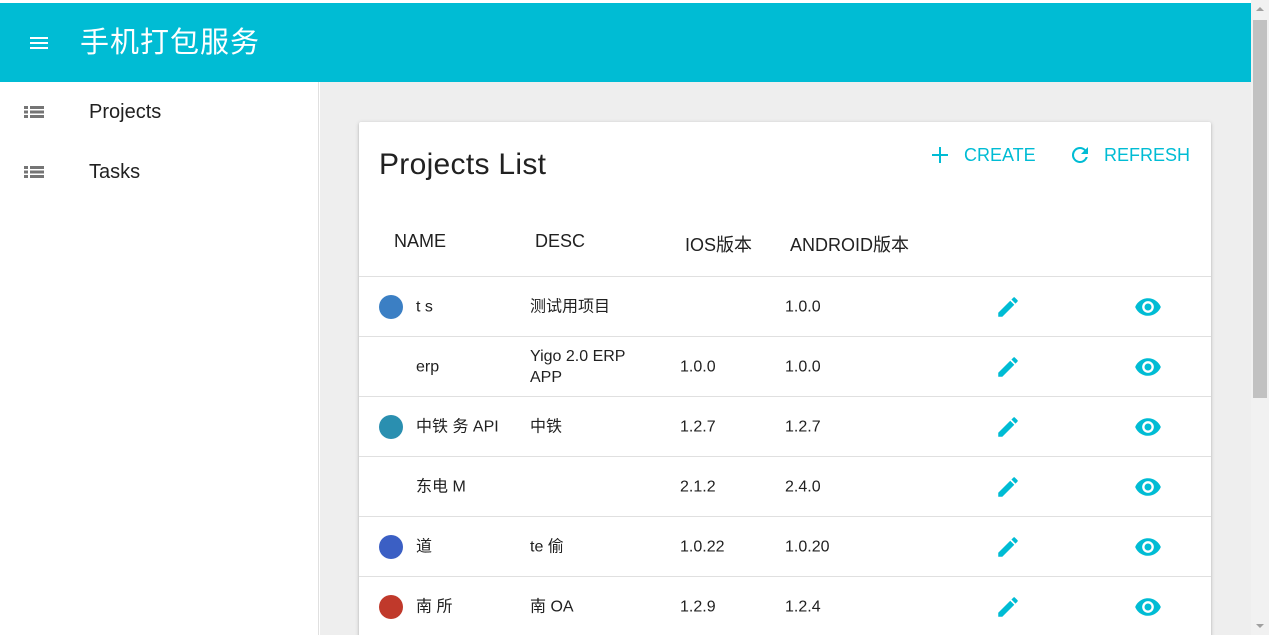  Describe the element at coordinates (940, 155) in the screenshot. I see `plus-icon` at that location.